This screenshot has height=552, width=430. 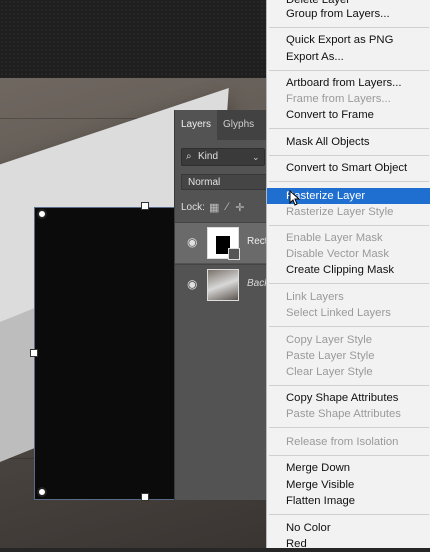 I want to click on tab-glyphs: Glyphs, so click(x=238, y=125).